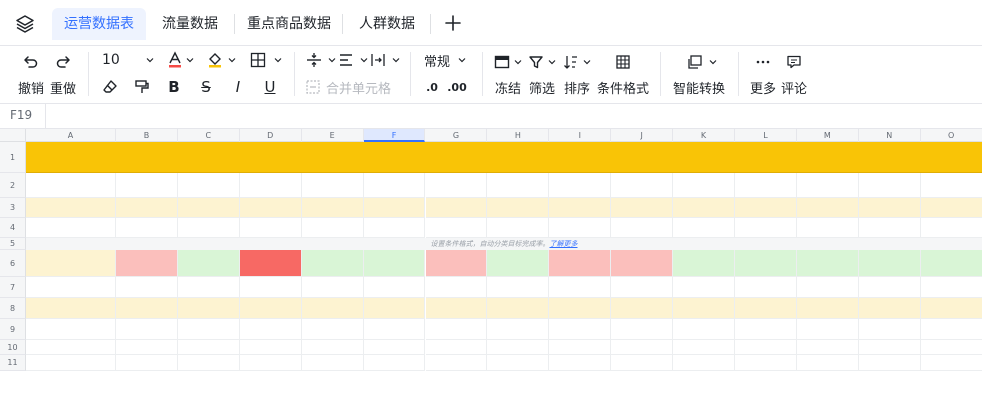 Image resolution: width=982 pixels, height=409 pixels. What do you see at coordinates (353, 60) in the screenshot?
I see `horizontal-align-button` at bounding box center [353, 60].